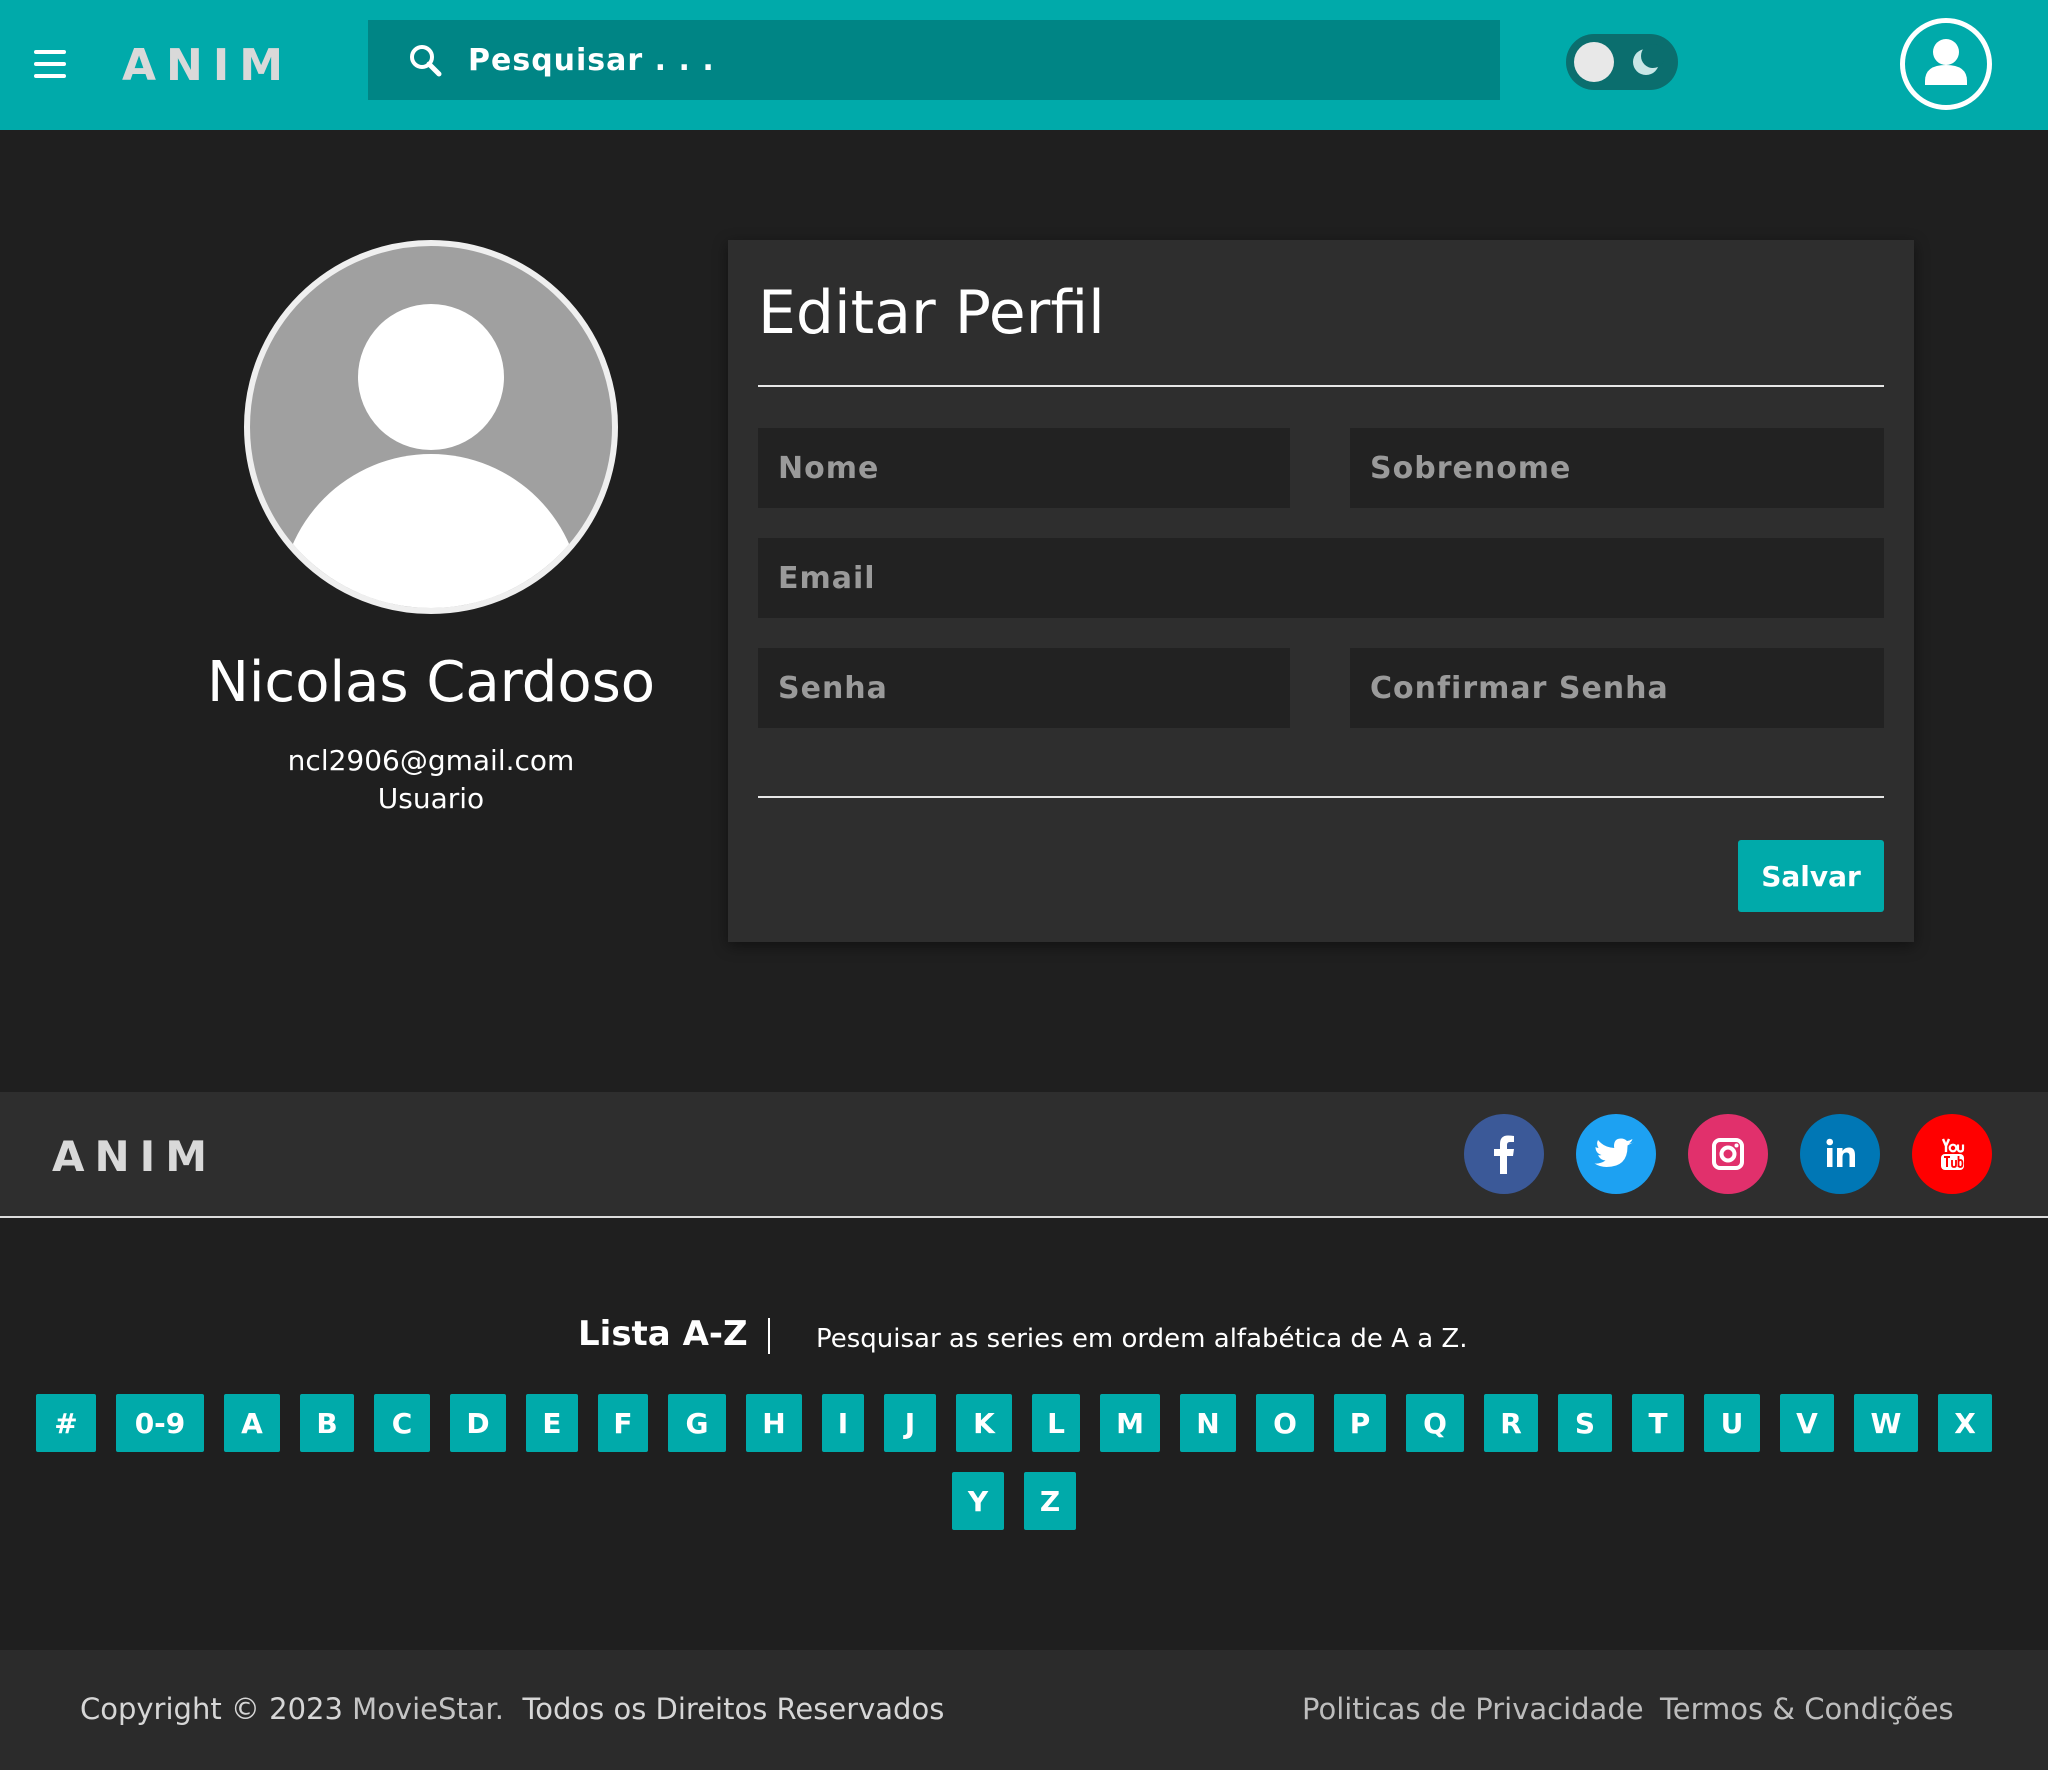  I want to click on search-icon, so click(425, 60).